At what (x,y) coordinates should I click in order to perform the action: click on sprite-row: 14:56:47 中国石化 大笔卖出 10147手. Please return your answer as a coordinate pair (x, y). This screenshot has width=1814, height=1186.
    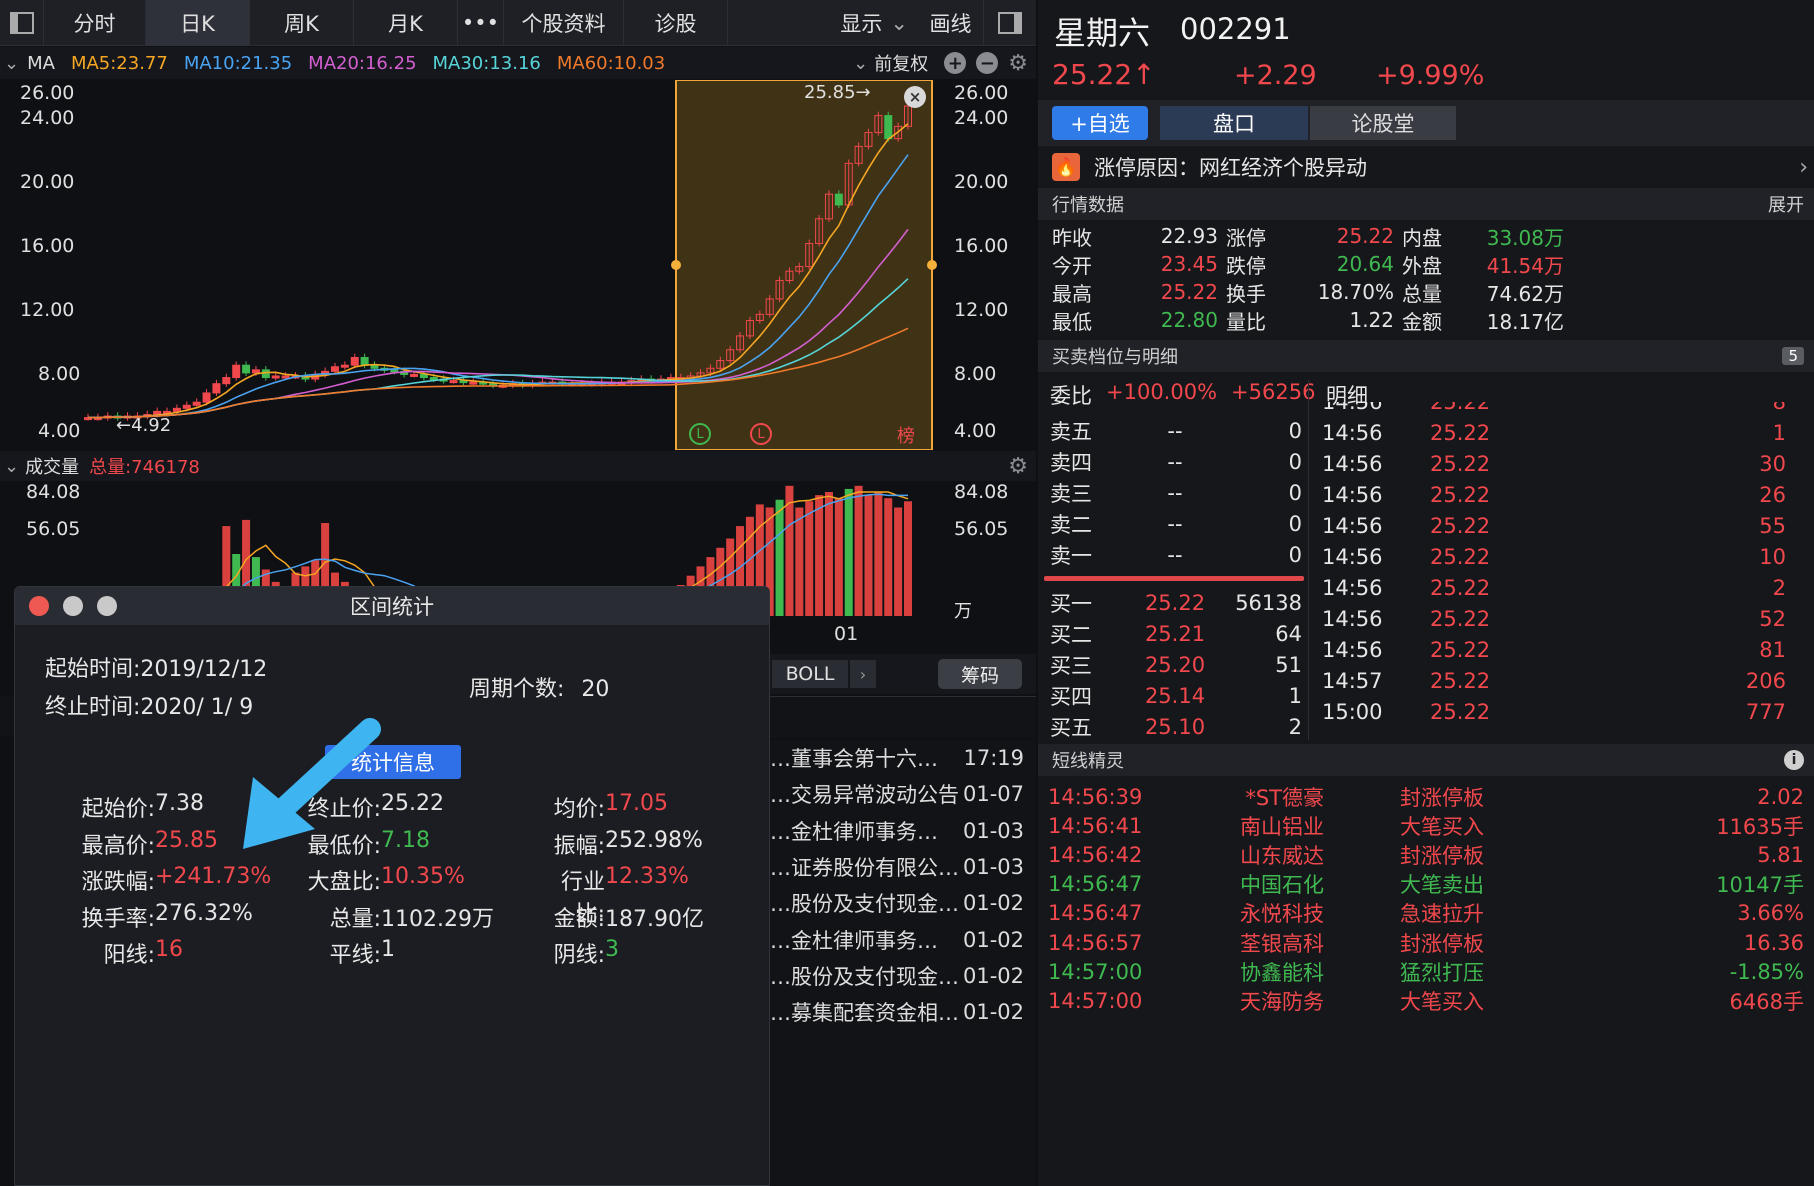
    Looking at the image, I should click on (1426, 884).